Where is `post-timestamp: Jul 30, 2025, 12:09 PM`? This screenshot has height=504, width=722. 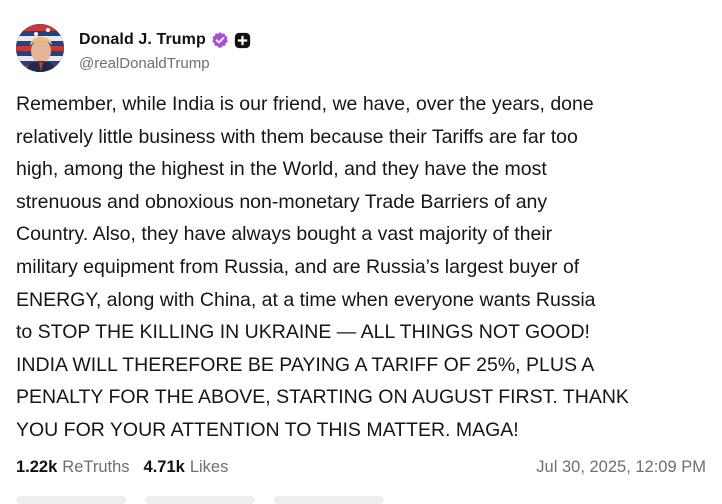
post-timestamp: Jul 30, 2025, 12:09 PM is located at coordinates (621, 467).